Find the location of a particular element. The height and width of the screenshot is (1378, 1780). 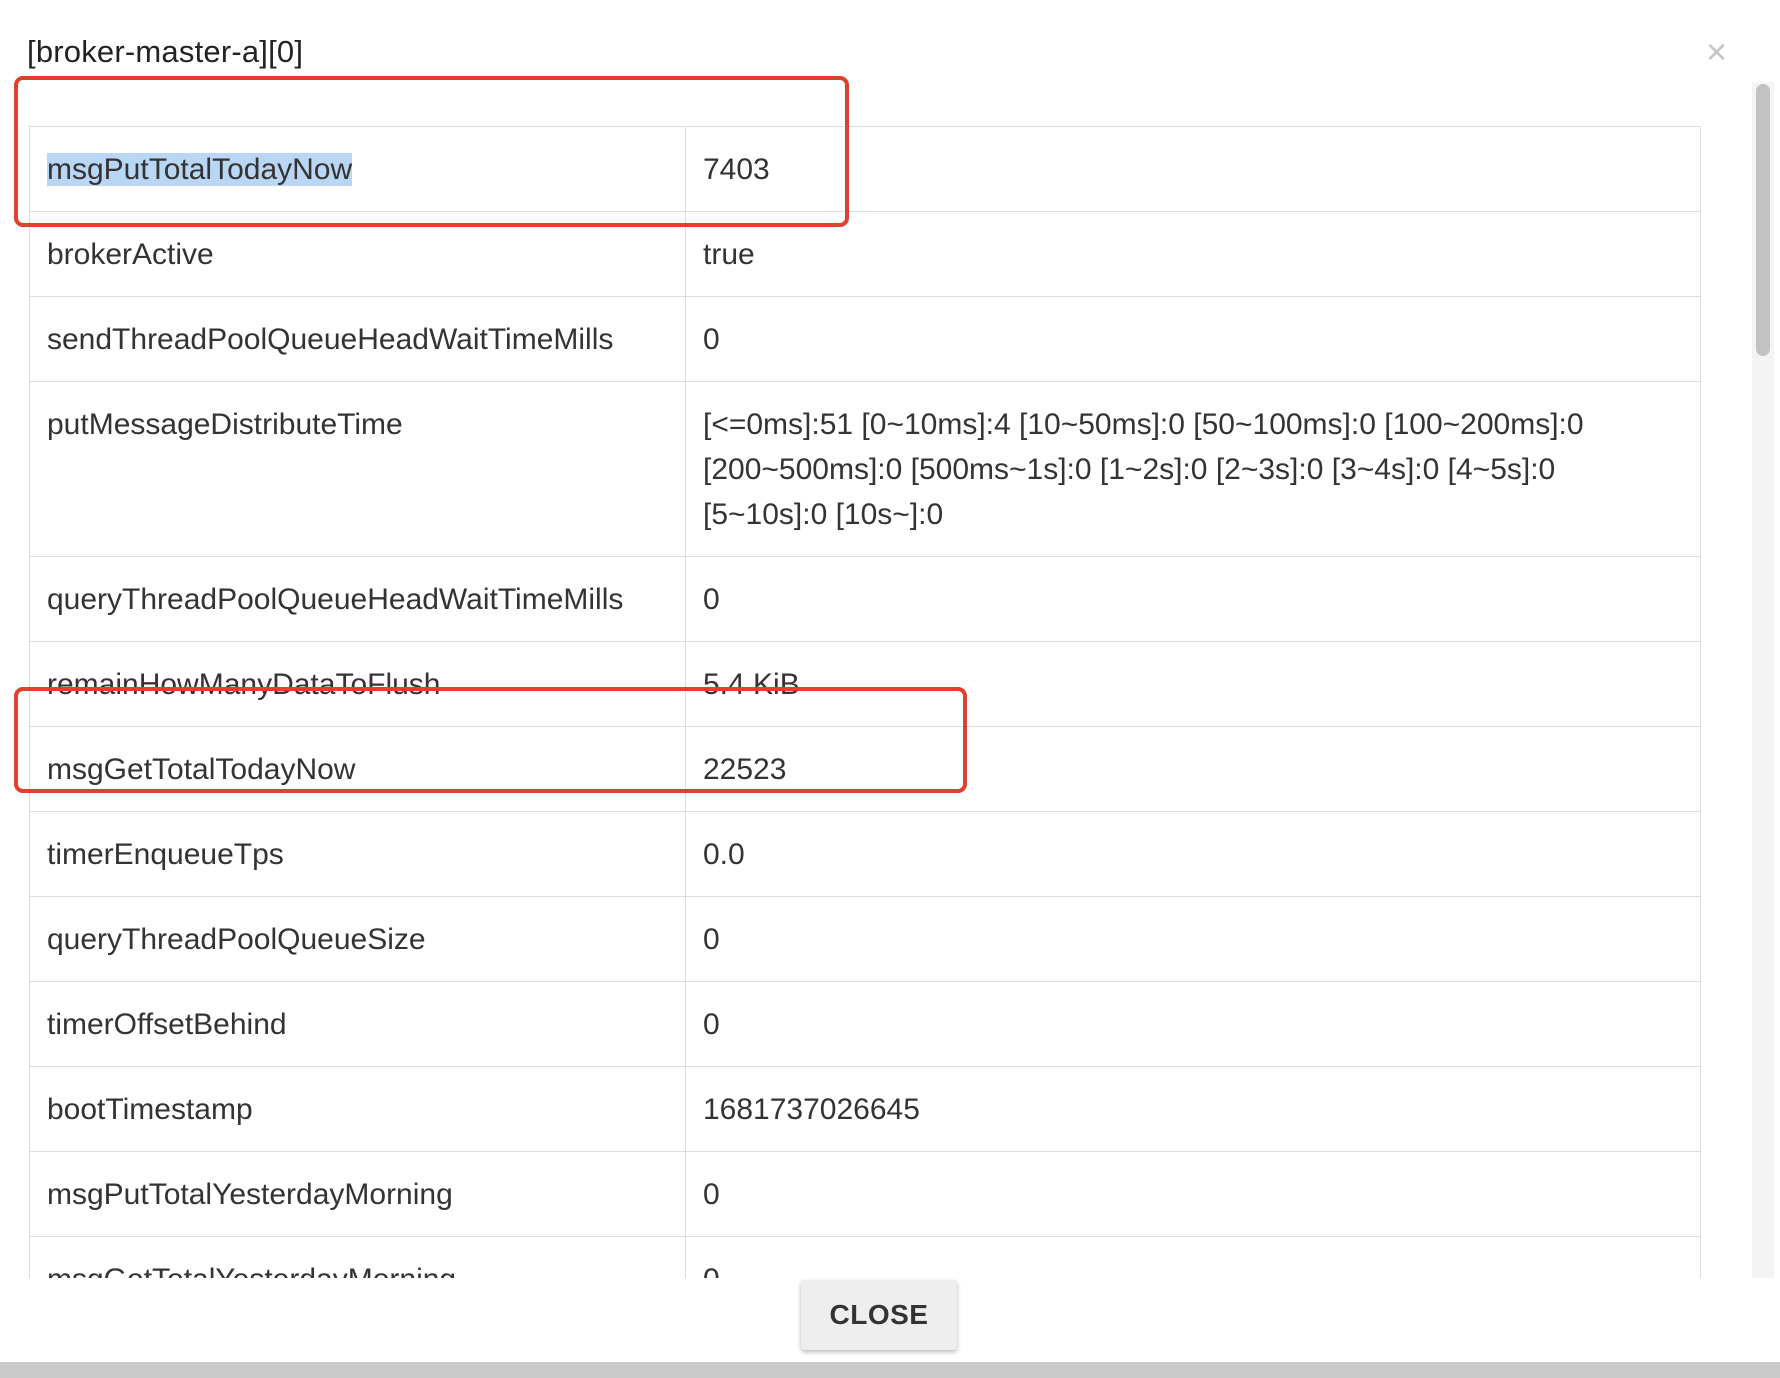

table-row: bootTimestamp 1681737026645 is located at coordinates (865, 1109).